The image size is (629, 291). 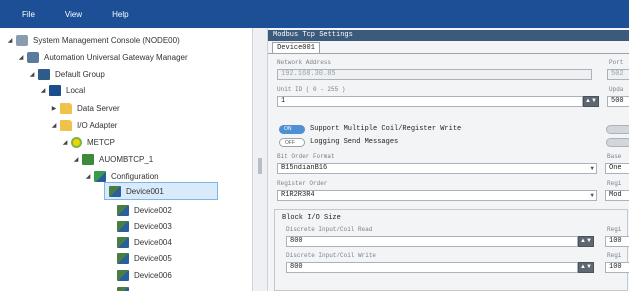 What do you see at coordinates (434, 74) in the screenshot?
I see `network-address-field: 192.168.30.85` at bounding box center [434, 74].